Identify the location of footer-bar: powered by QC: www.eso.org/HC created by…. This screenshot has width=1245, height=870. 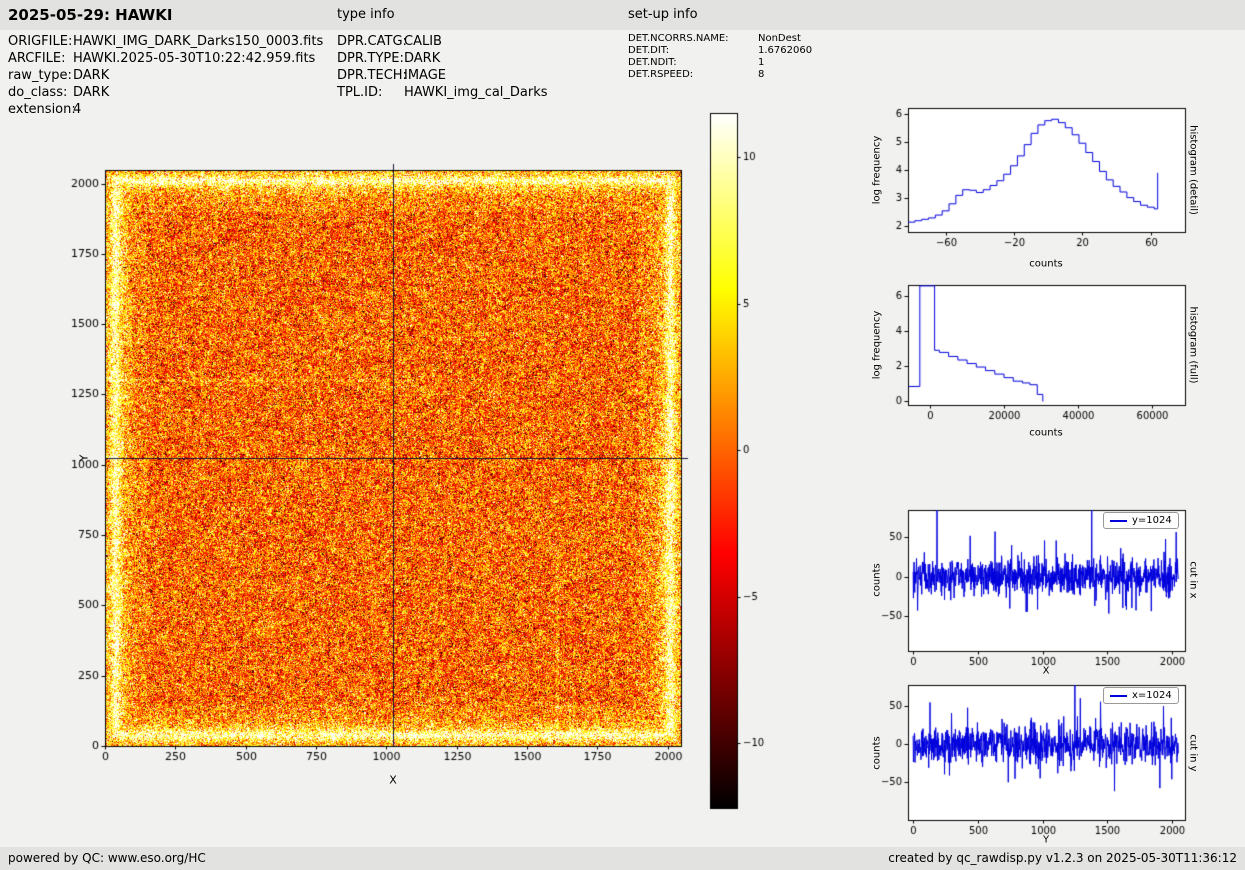
(622, 858).